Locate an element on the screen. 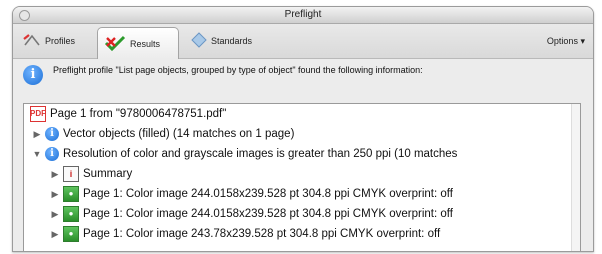  tab-standards-label: Standards is located at coordinates (232, 41).